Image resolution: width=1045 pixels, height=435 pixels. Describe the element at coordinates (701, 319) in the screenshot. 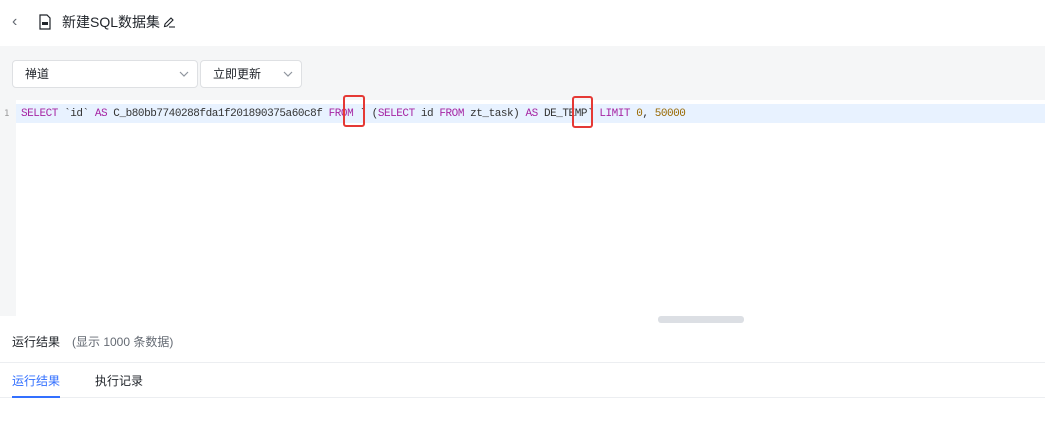

I see `editor-resize-handle` at that location.